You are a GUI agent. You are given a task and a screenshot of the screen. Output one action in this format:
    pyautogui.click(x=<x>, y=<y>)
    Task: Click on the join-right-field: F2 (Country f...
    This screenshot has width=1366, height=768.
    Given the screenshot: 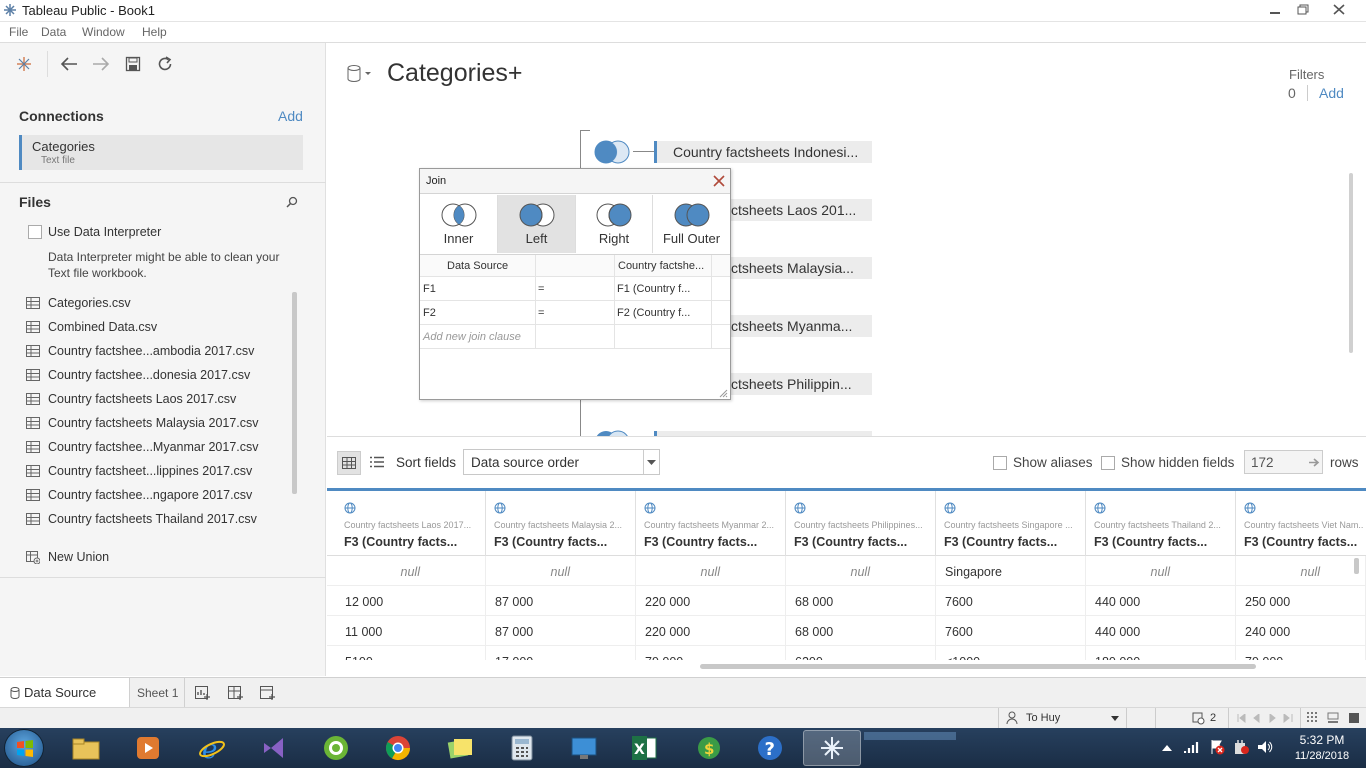 What is the action you would take?
    pyautogui.click(x=653, y=313)
    